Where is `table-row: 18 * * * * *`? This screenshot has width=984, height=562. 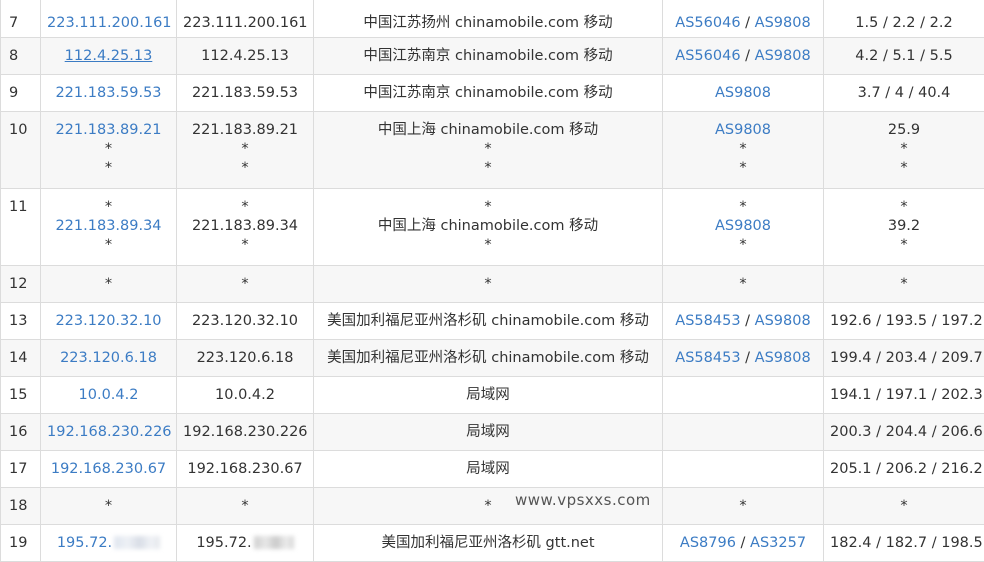 table-row: 18 * * * * * is located at coordinates (492, 506).